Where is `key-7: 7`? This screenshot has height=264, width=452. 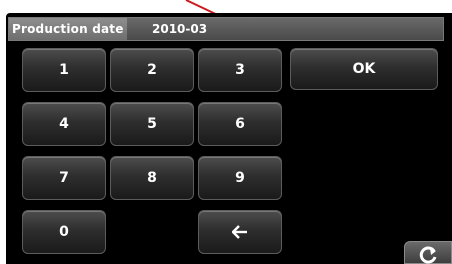 key-7: 7 is located at coordinates (64, 178).